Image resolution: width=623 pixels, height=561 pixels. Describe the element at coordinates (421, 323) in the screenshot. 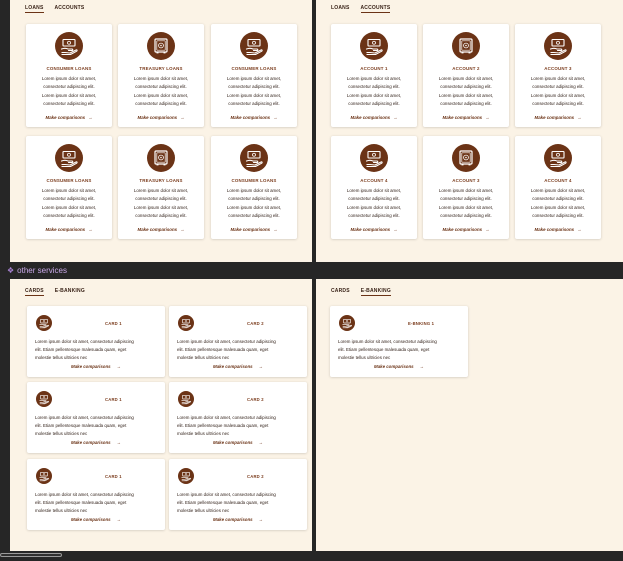

I see `card-title: E-BNKING 1` at that location.